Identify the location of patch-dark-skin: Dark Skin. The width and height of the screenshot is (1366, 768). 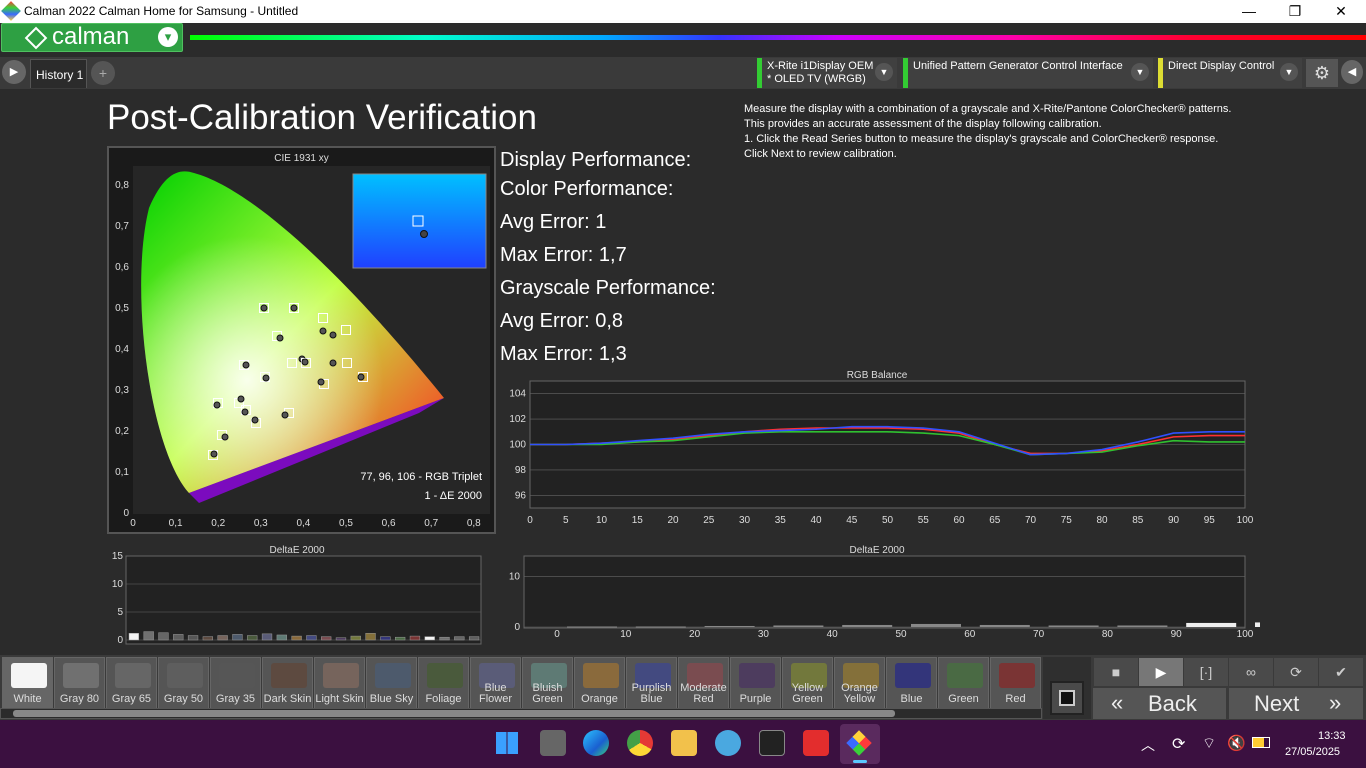
(287, 683).